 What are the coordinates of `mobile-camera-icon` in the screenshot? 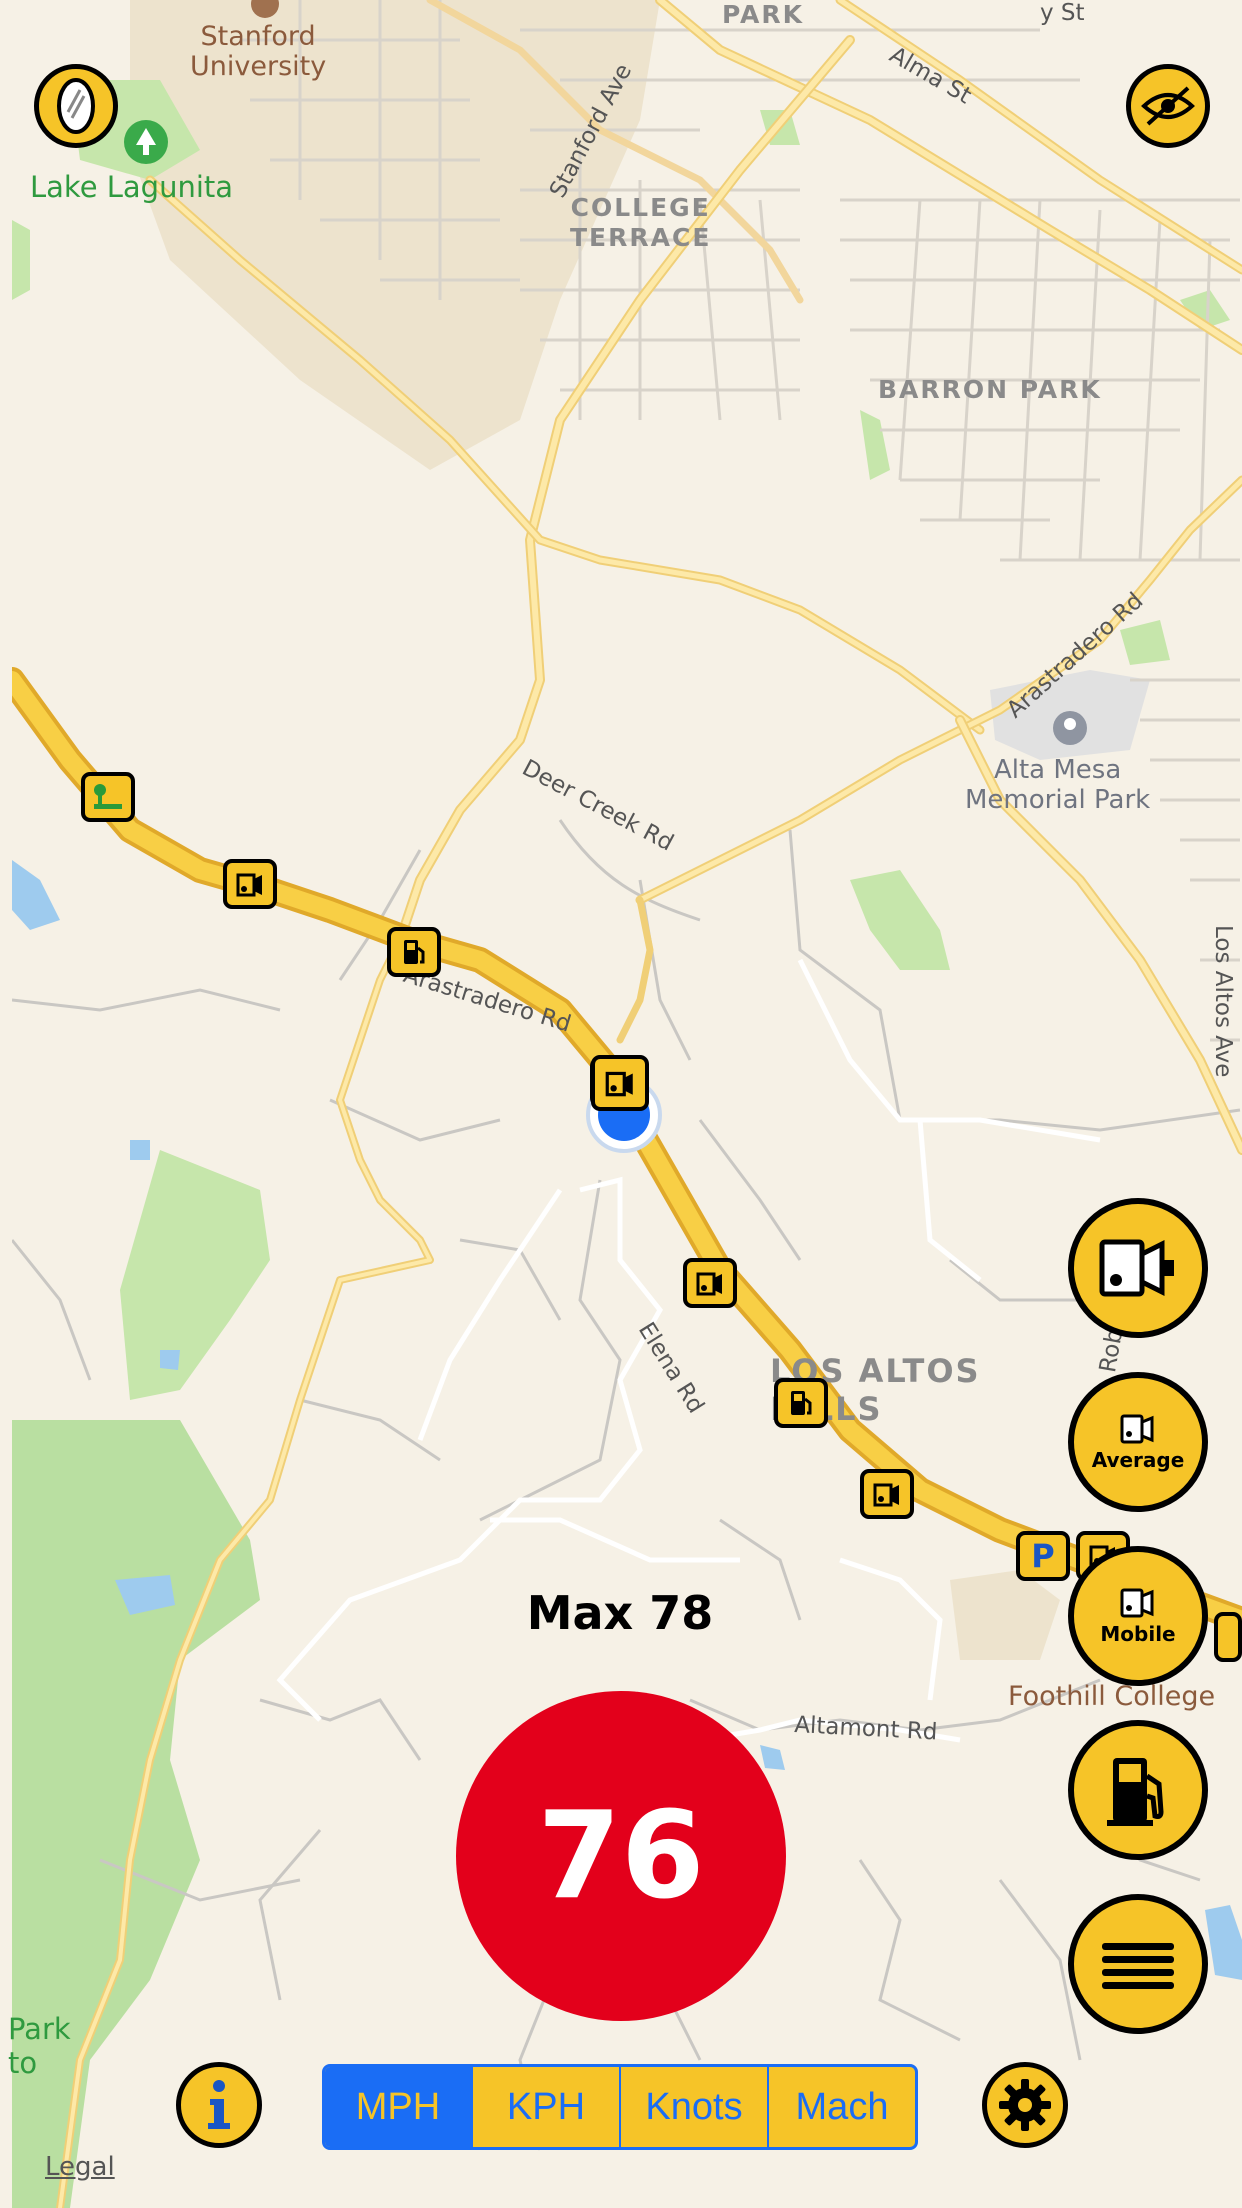 It's located at (1137, 1603).